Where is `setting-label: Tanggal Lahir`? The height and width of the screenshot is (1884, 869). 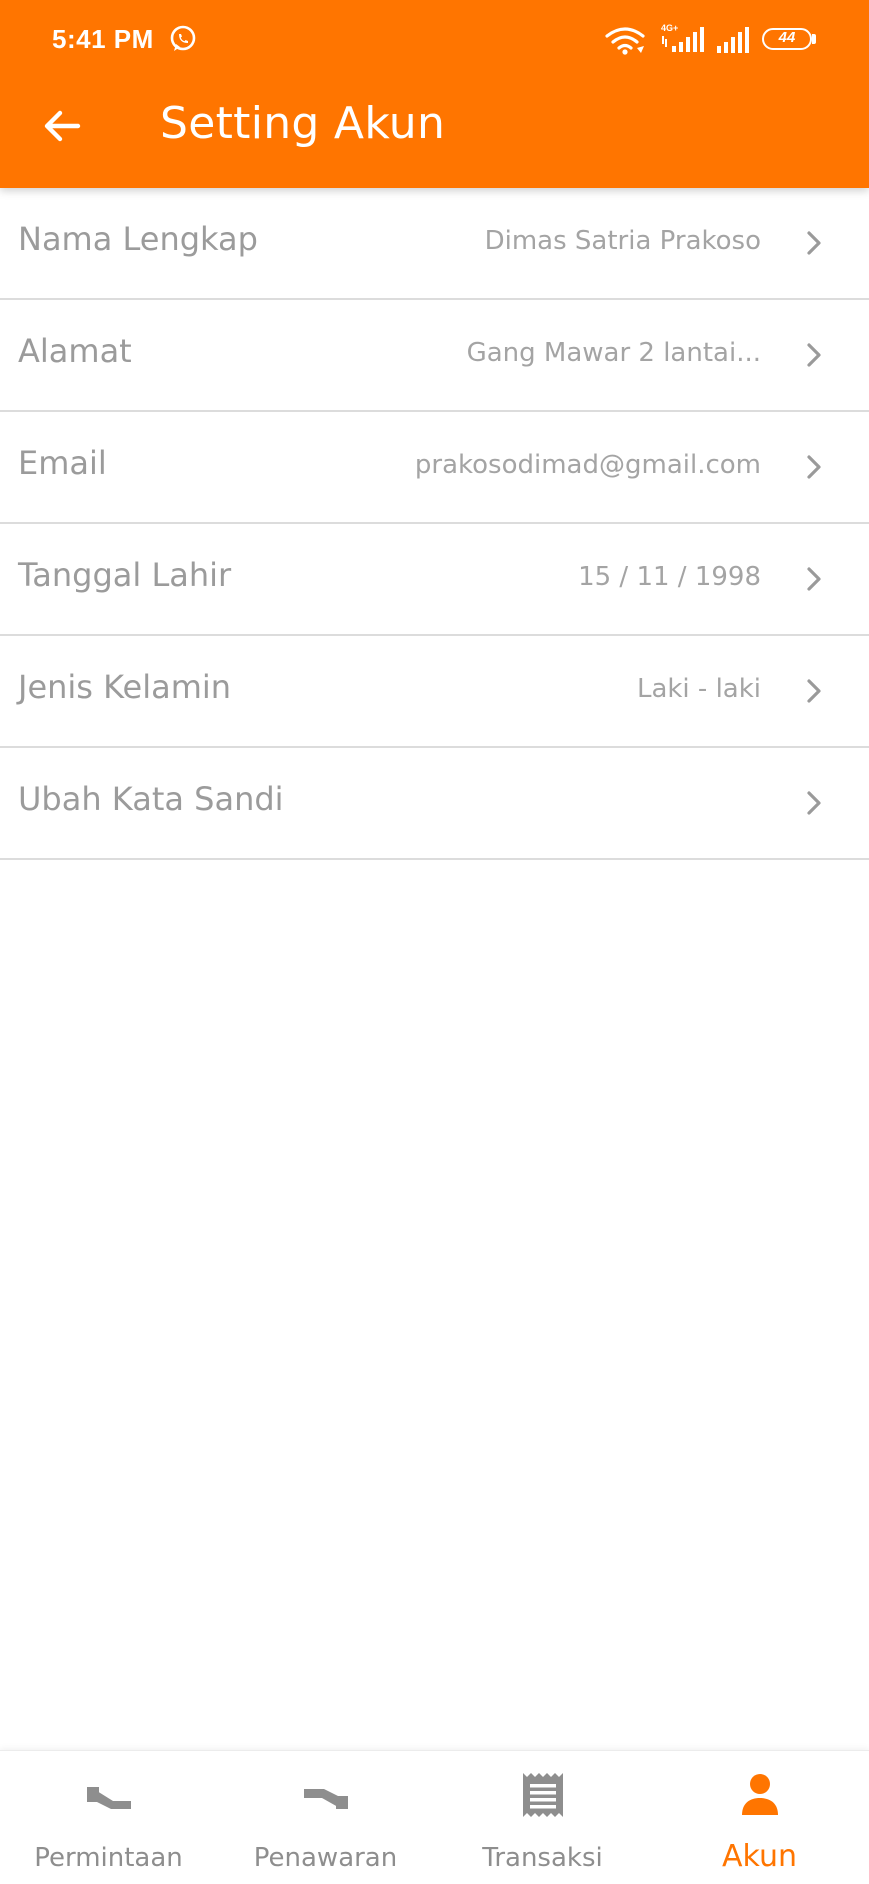
setting-label: Tanggal Lahir is located at coordinates (125, 575).